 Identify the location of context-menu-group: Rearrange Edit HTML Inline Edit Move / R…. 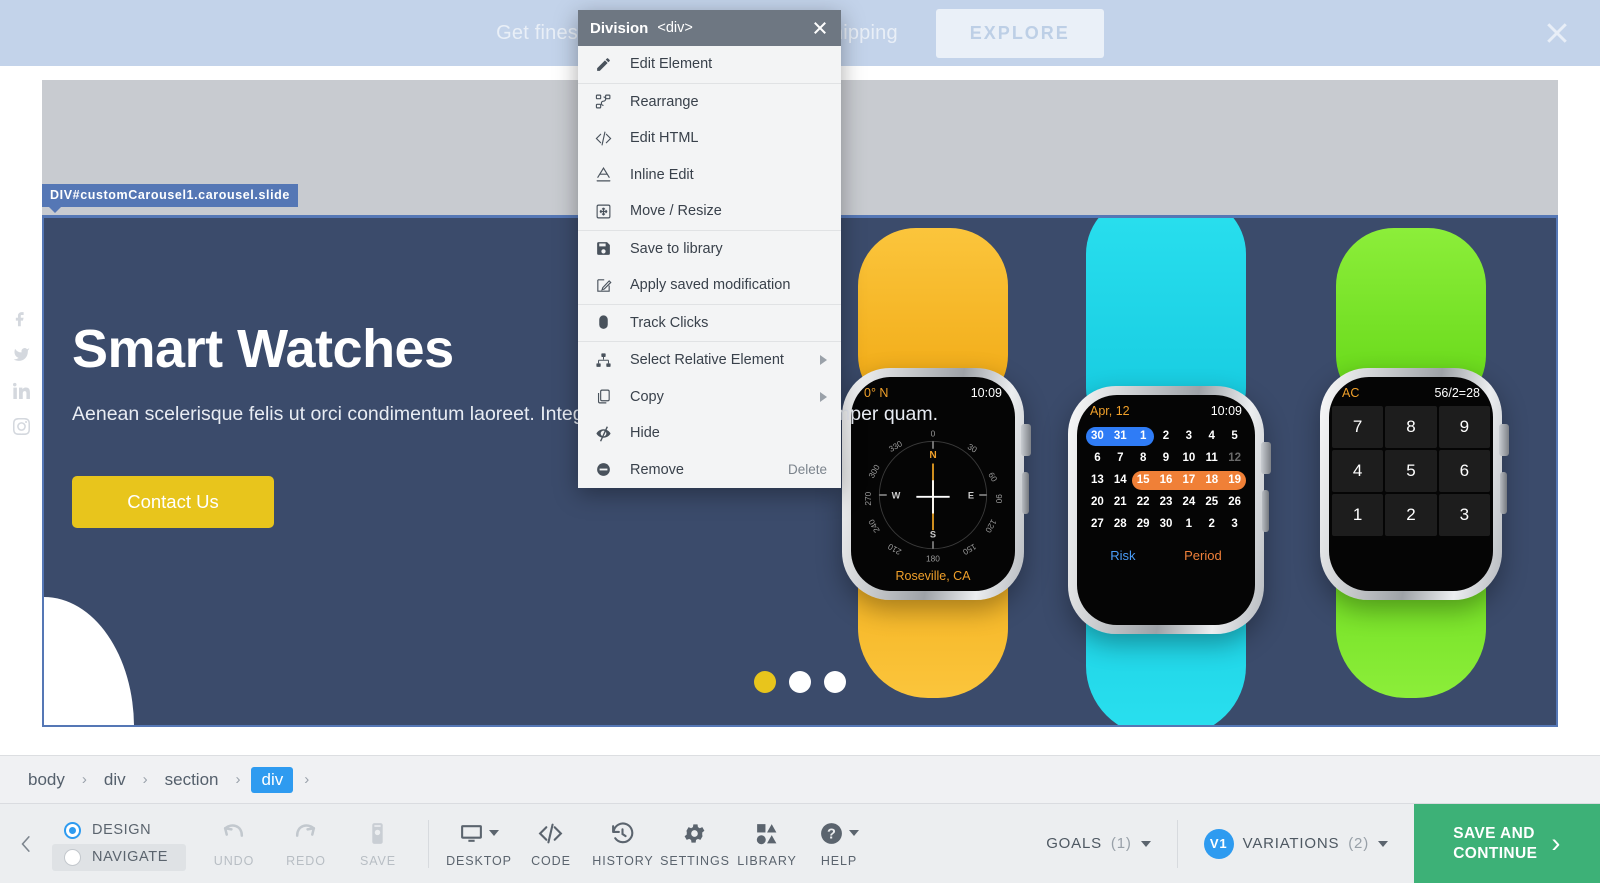
(709, 157).